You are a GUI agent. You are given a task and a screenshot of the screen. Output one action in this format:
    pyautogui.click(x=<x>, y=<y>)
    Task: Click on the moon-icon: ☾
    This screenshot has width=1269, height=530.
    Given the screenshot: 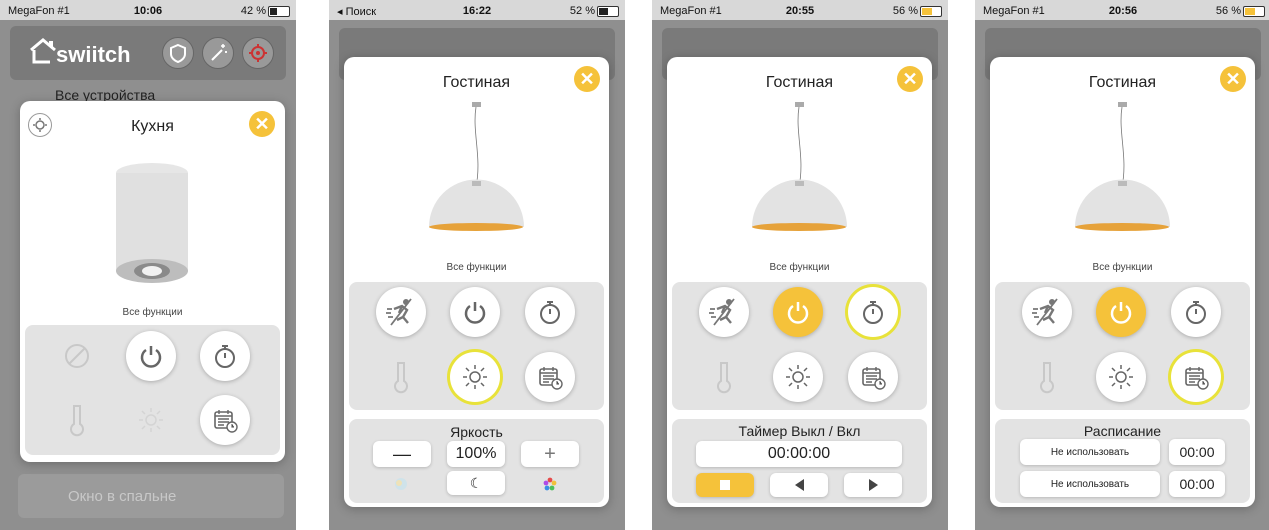 What is the action you would take?
    pyautogui.click(x=476, y=482)
    